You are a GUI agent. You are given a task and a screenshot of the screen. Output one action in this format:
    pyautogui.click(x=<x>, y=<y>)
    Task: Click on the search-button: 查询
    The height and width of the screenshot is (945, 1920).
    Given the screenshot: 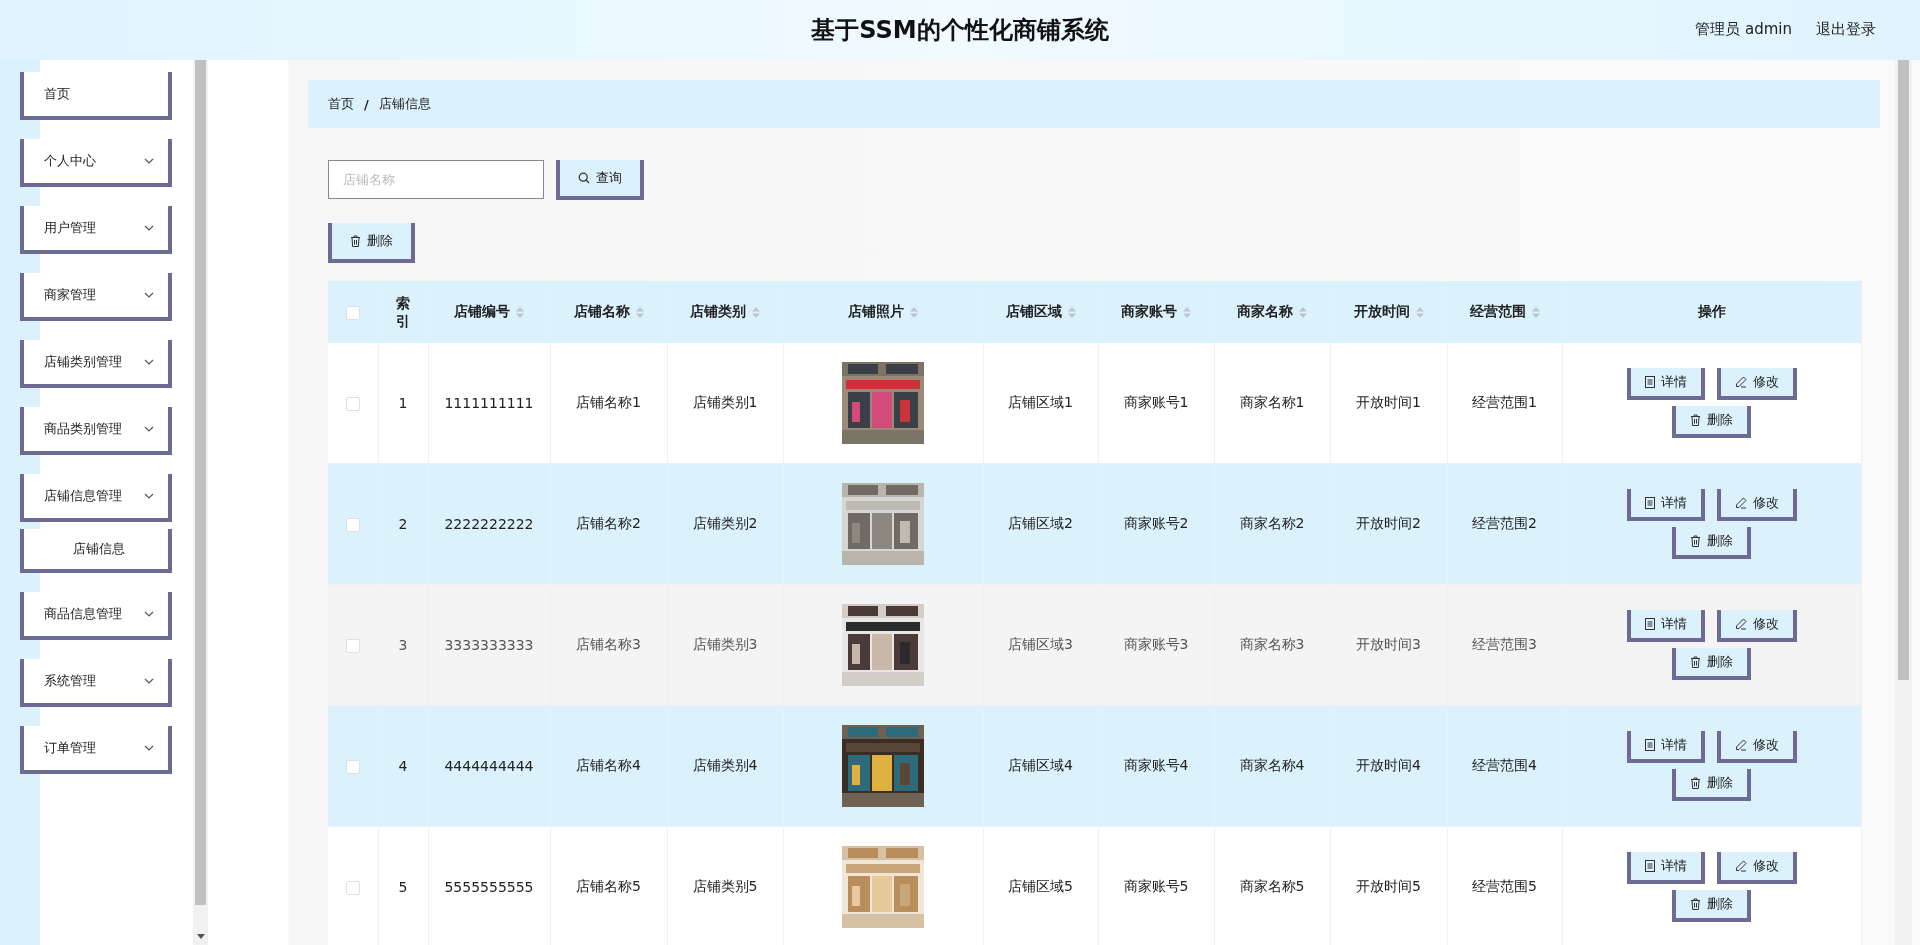 What is the action you would take?
    pyautogui.click(x=600, y=180)
    